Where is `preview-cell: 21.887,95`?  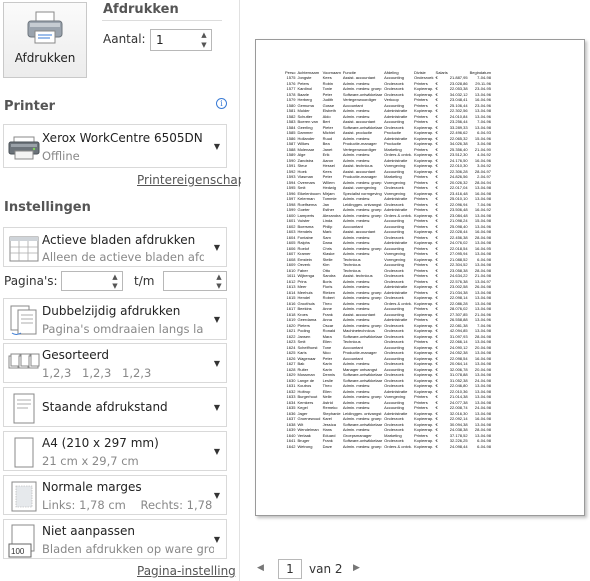
preview-cell: 21.887,95 is located at coordinates (458, 78).